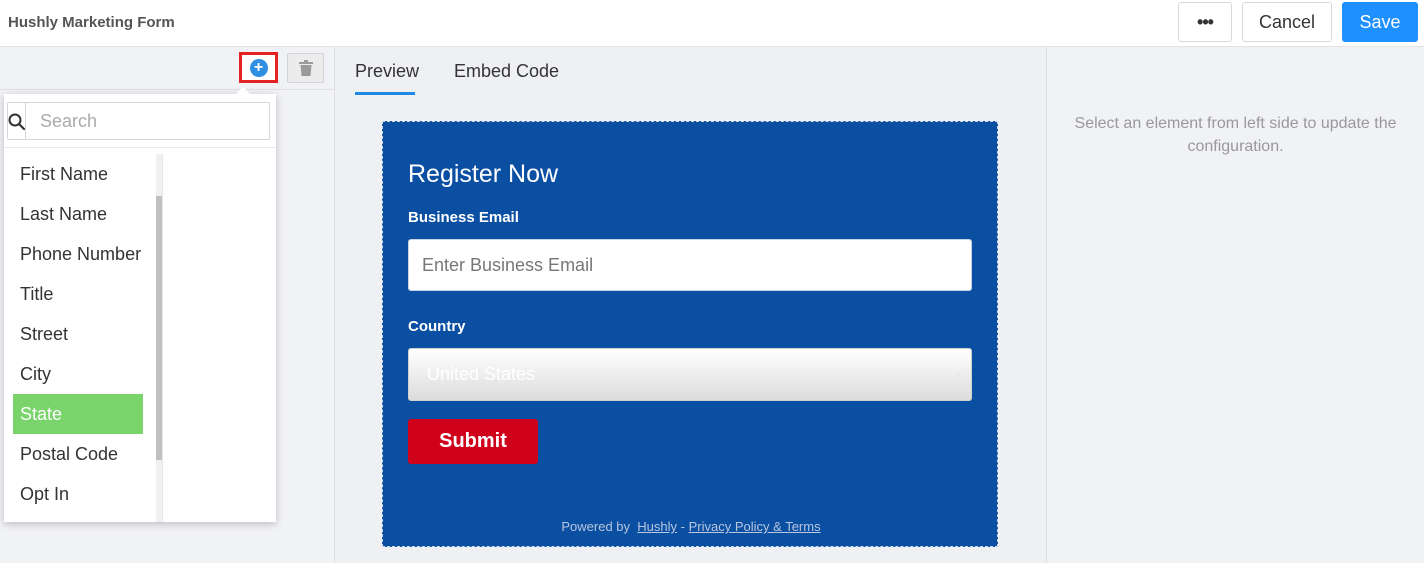  What do you see at coordinates (596, 526) in the screenshot?
I see `powered-by-text: Powered by` at bounding box center [596, 526].